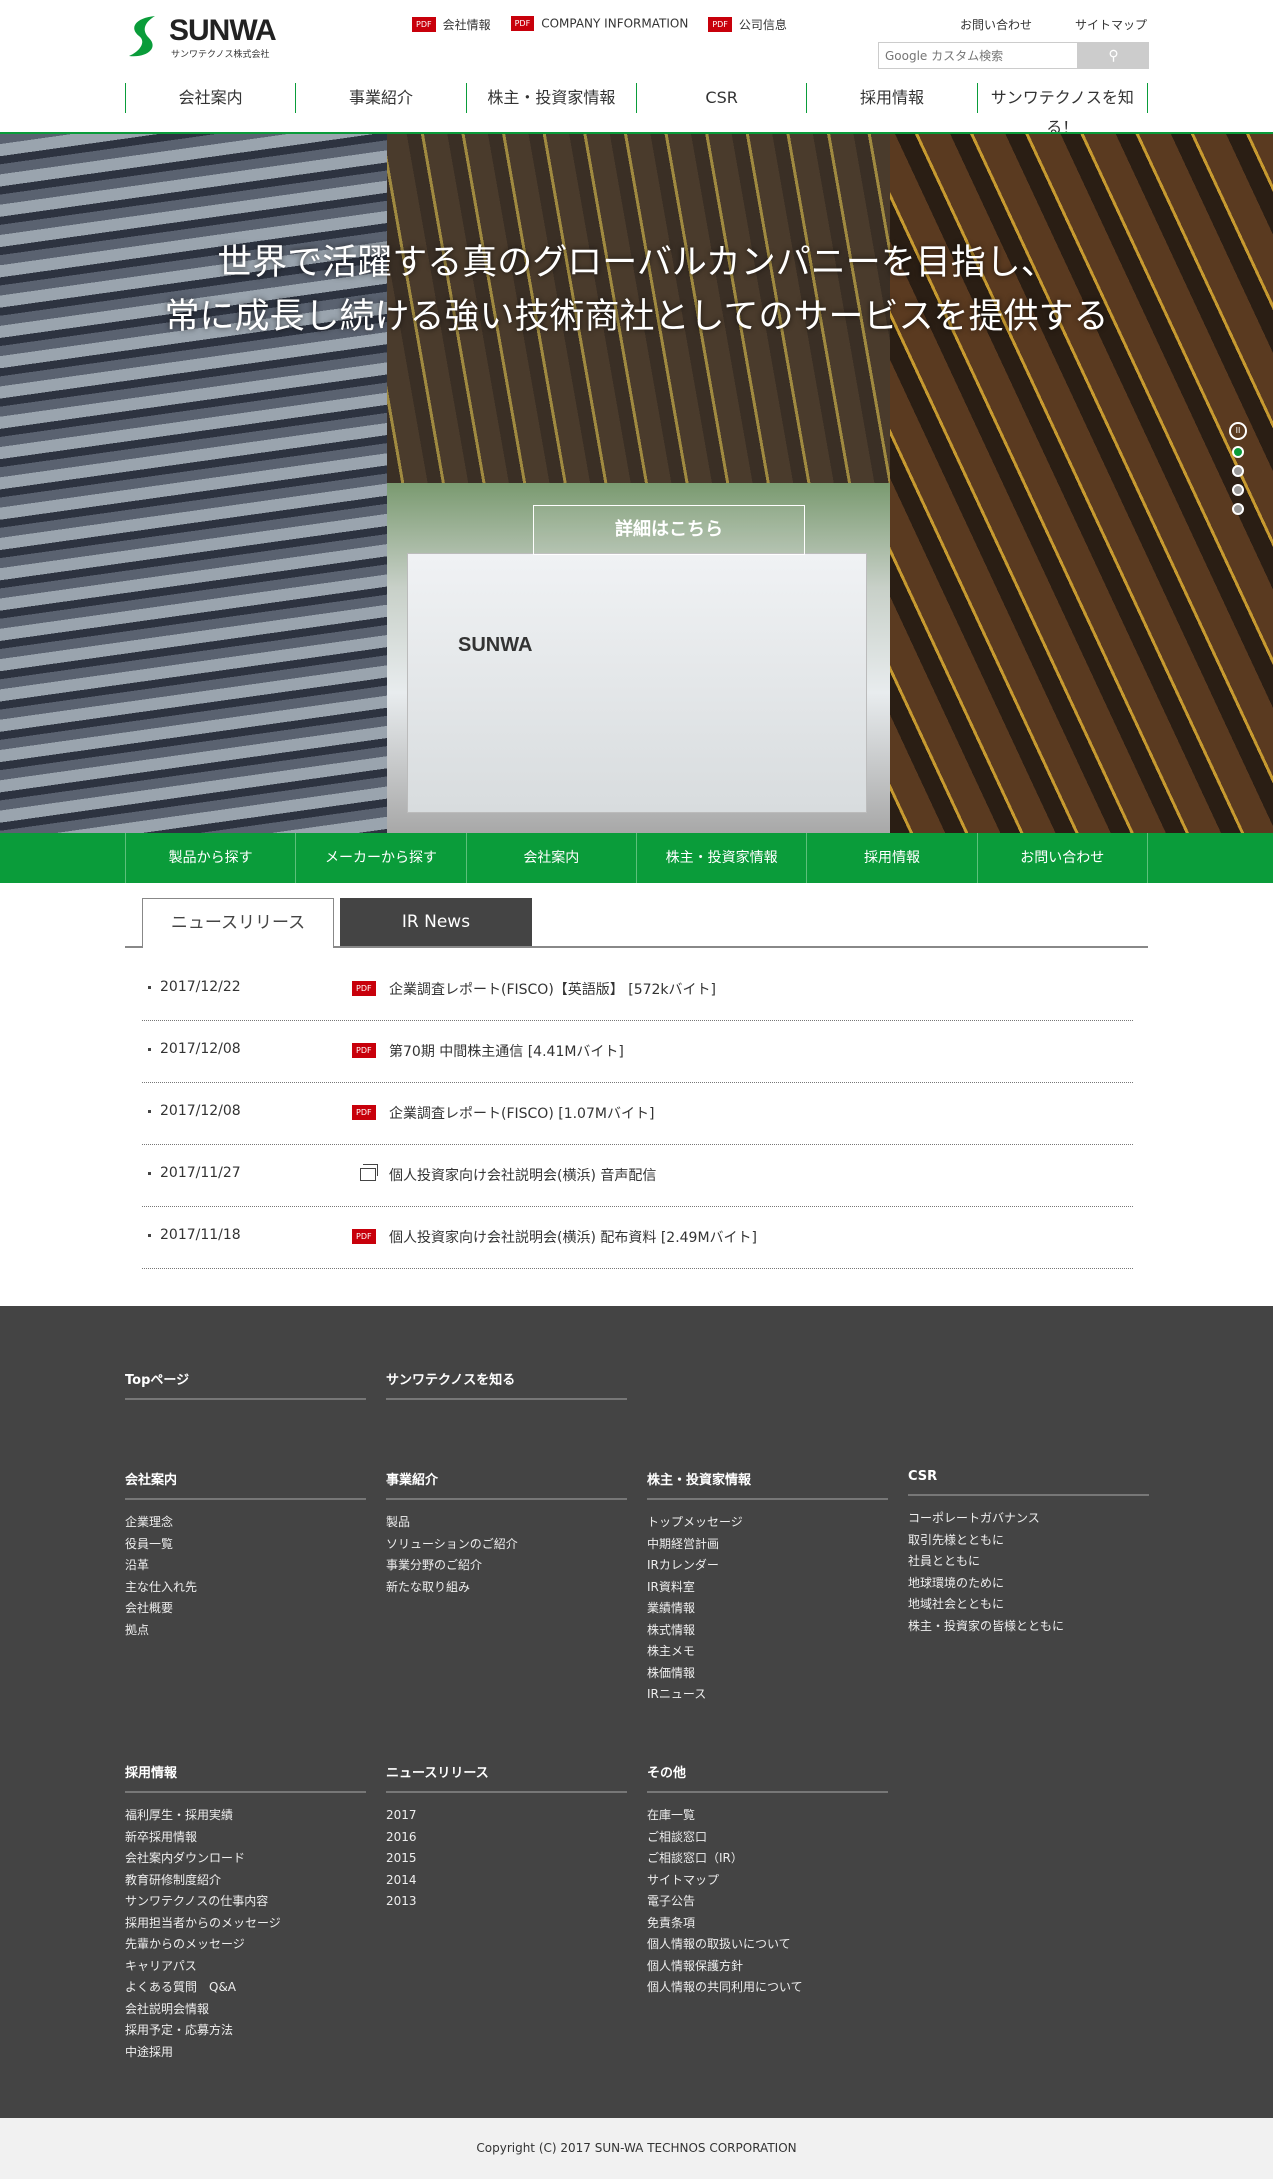  I want to click on nav-ir: 株主・投資家情報, so click(552, 98).